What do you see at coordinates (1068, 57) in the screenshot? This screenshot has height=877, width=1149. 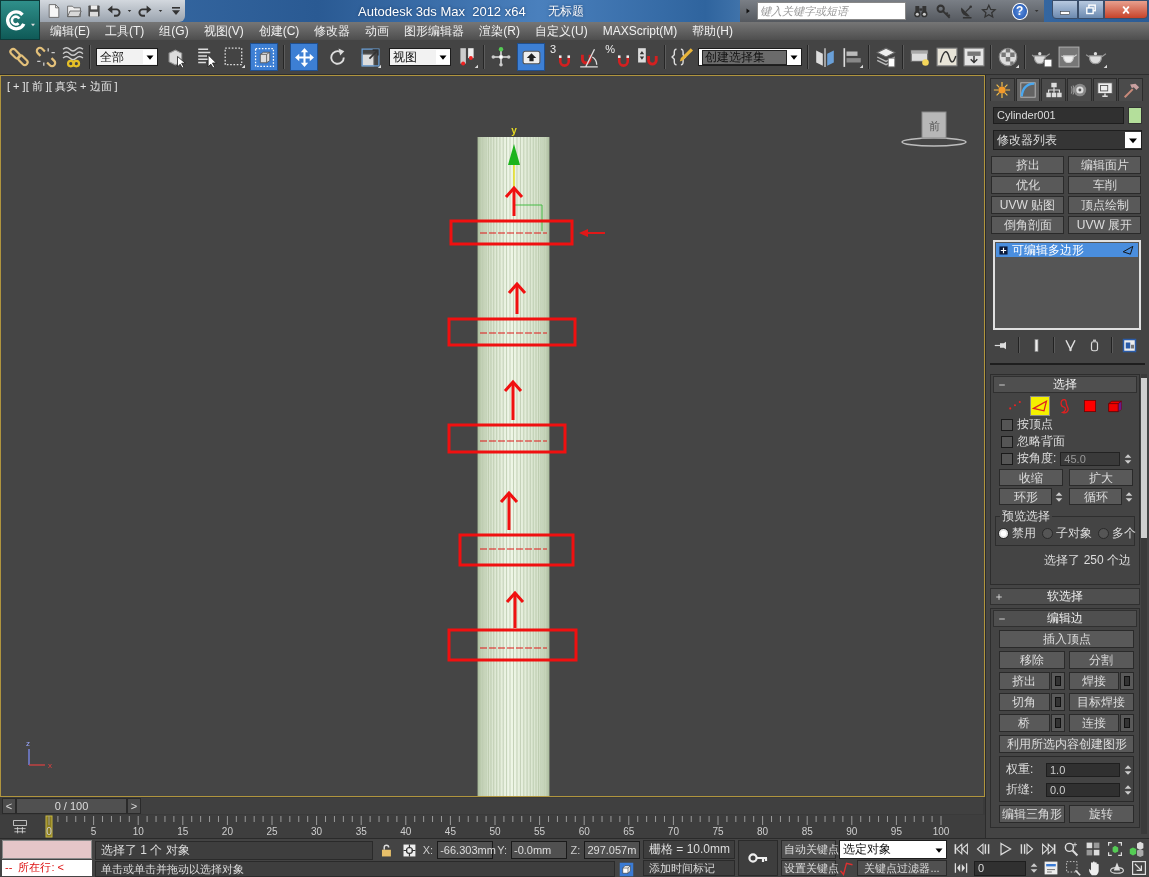 I see `teapot-frame-icon` at bounding box center [1068, 57].